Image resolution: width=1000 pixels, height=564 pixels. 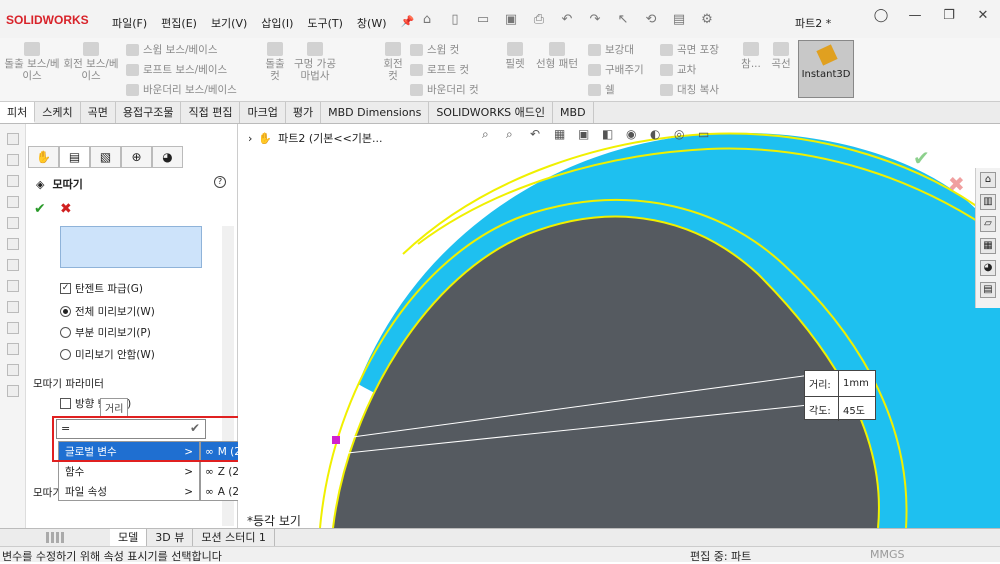 I want to click on linear-pattern-button: 선형 패턴, so click(x=557, y=56).